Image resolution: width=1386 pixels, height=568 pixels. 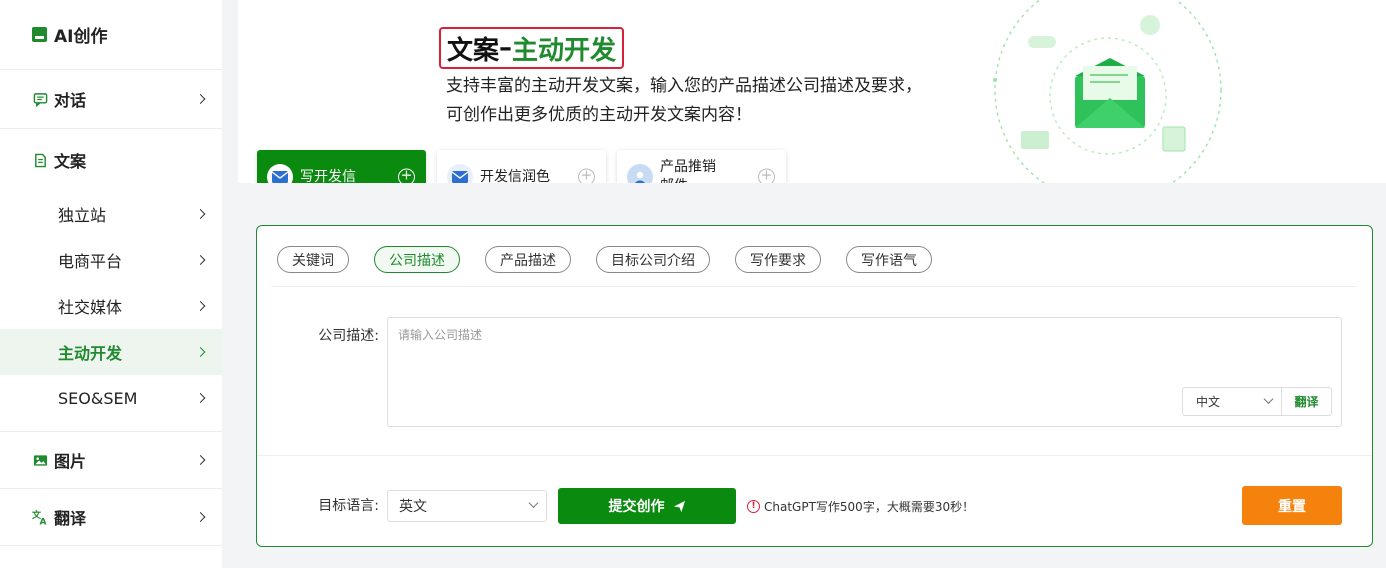 I want to click on nav-group-translate: 文A 翻译, so click(x=111, y=517).